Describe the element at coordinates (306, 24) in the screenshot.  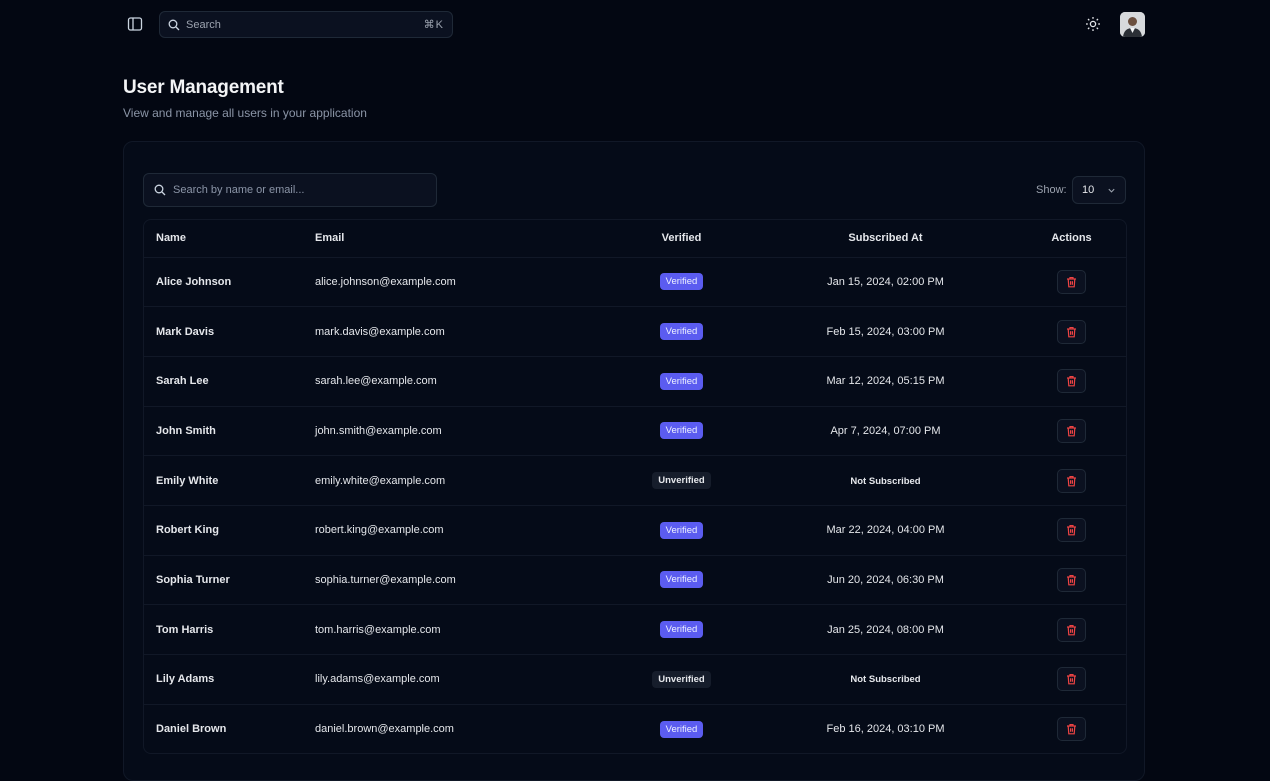
I see `global-search: Search ⌘K` at that location.